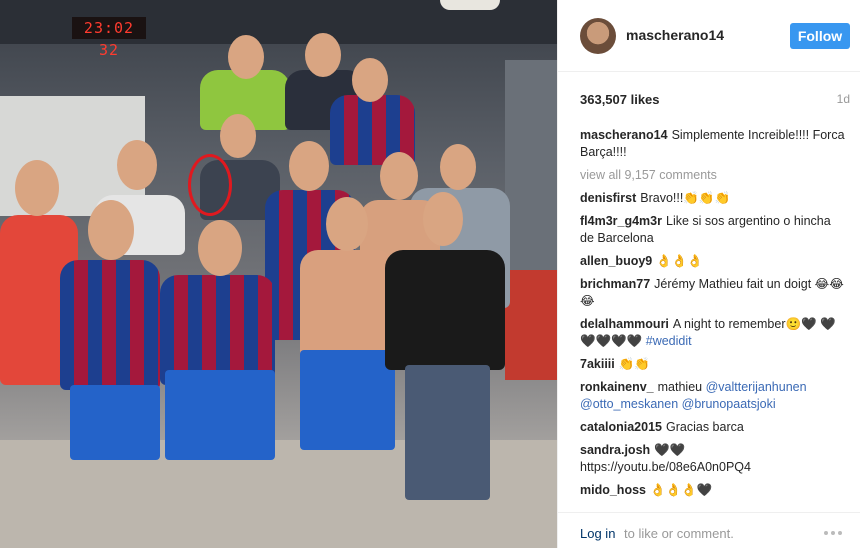  I want to click on comment-username: denisfirst, so click(608, 198).